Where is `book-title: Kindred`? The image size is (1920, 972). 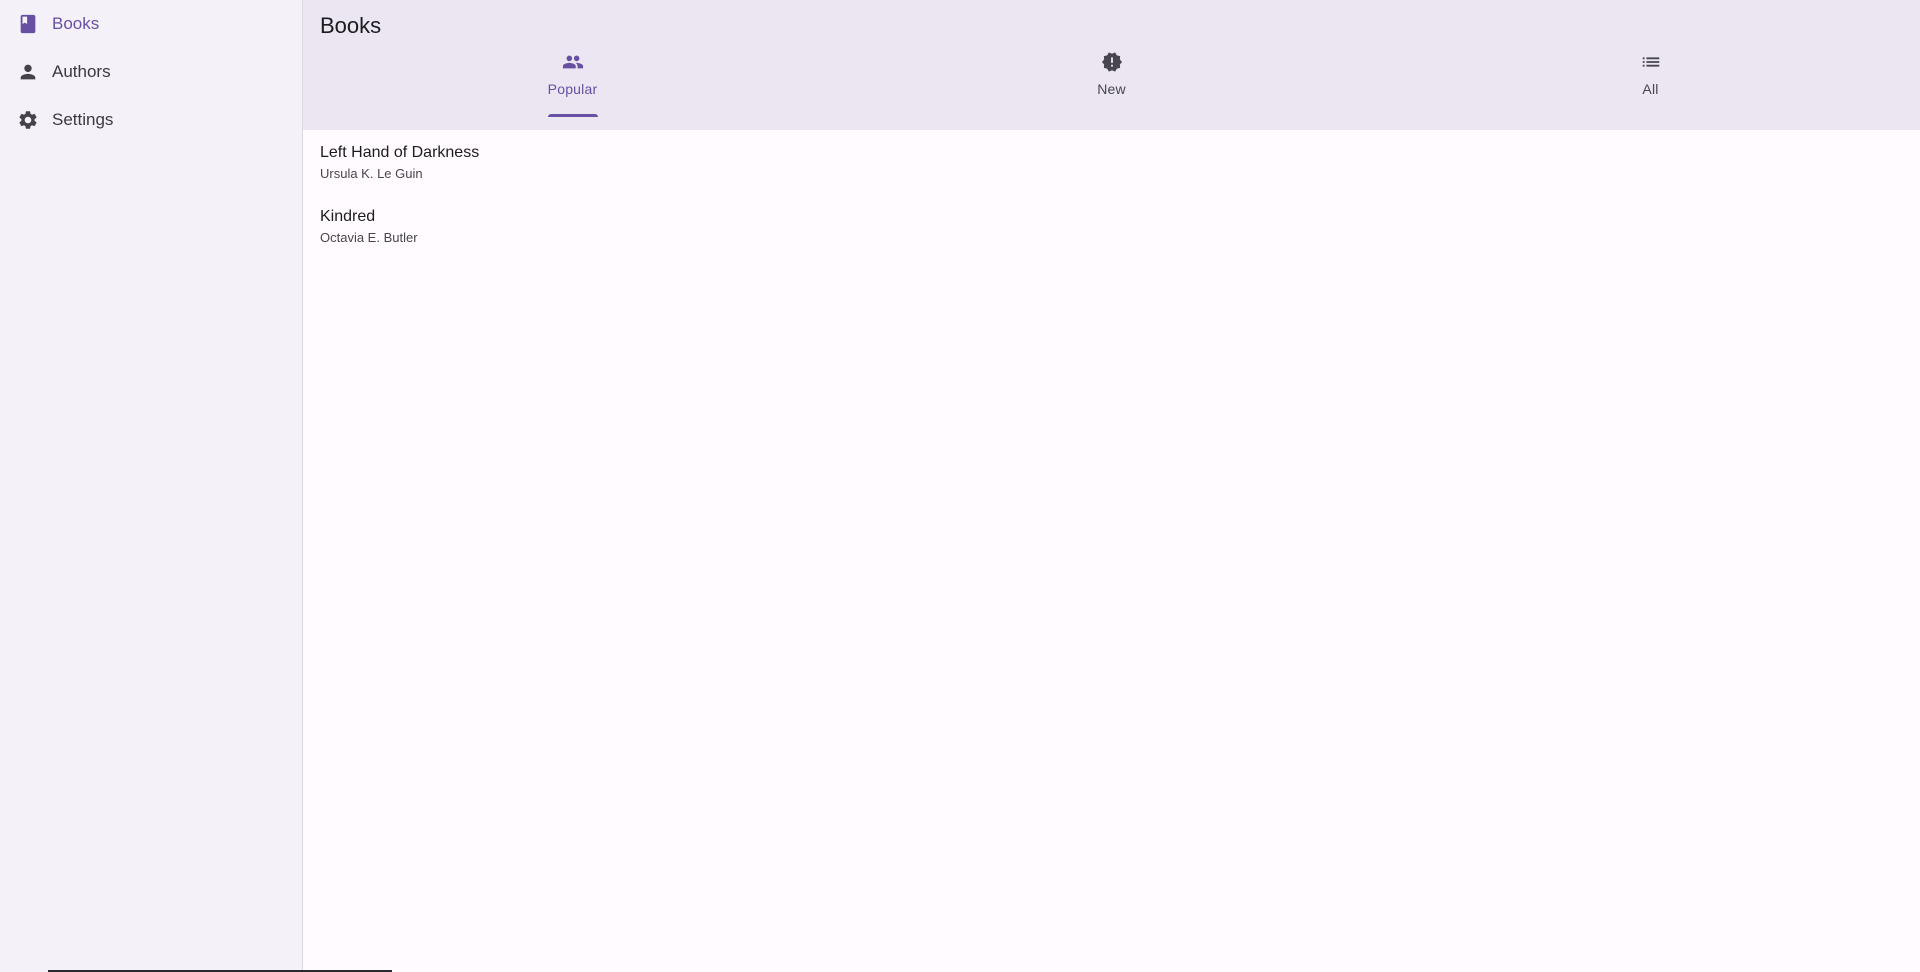 book-title: Kindred is located at coordinates (348, 216).